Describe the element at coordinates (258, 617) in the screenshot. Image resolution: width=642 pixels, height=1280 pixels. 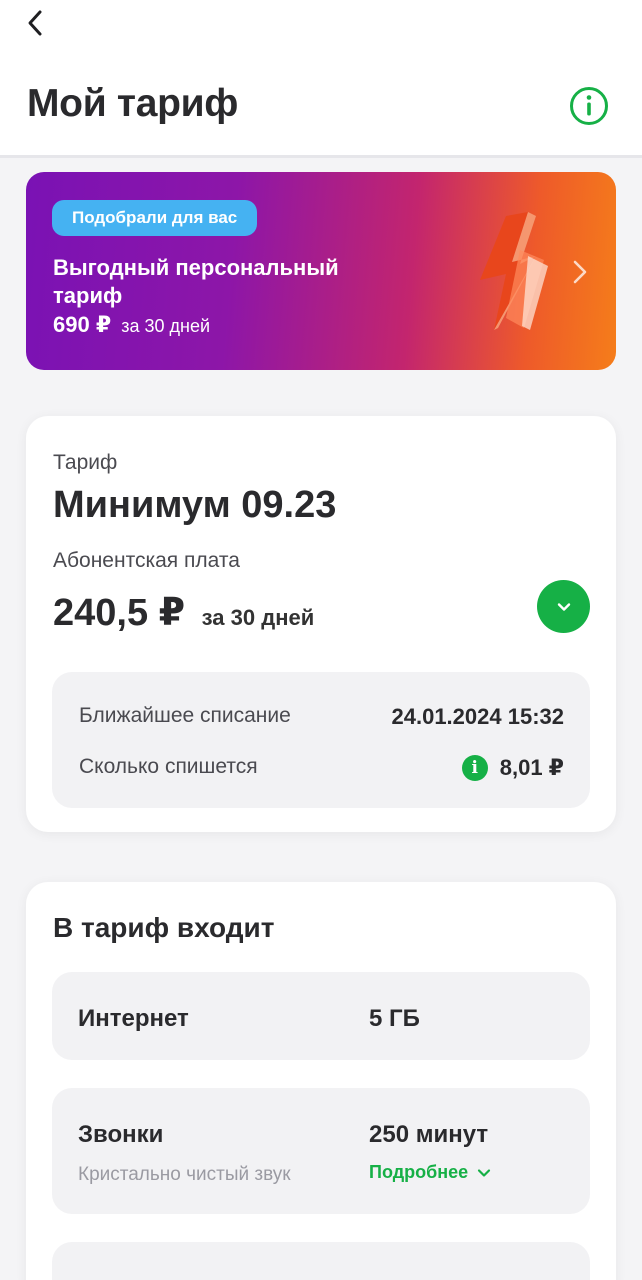
I see `fee-period: за 30 дней` at that location.